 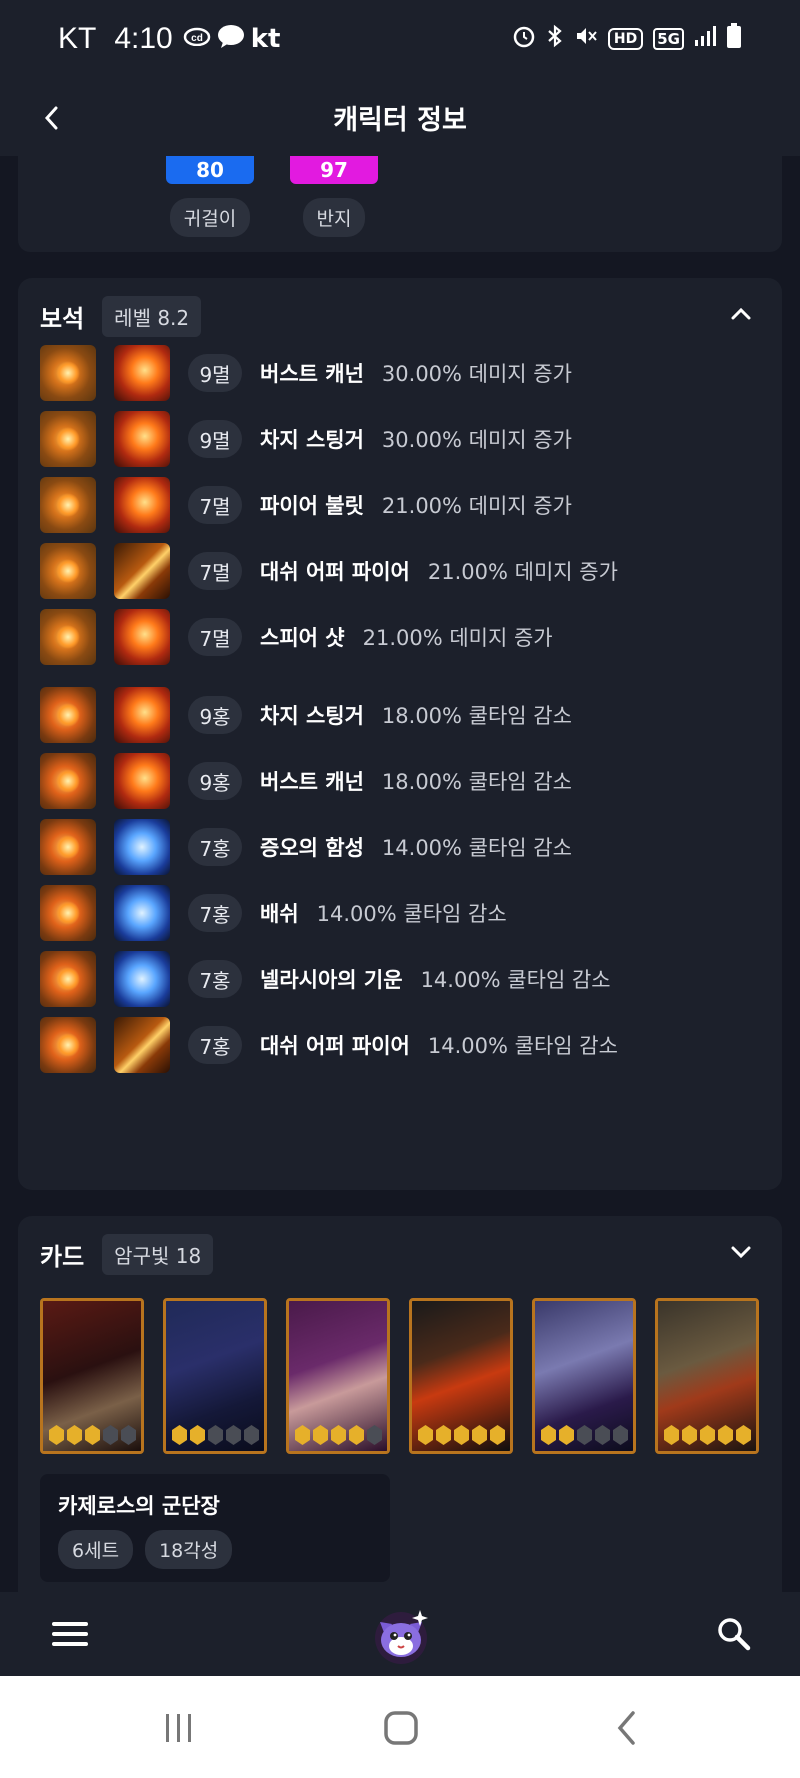 I want to click on hamburger-menu-icon, so click(x=70, y=1634).